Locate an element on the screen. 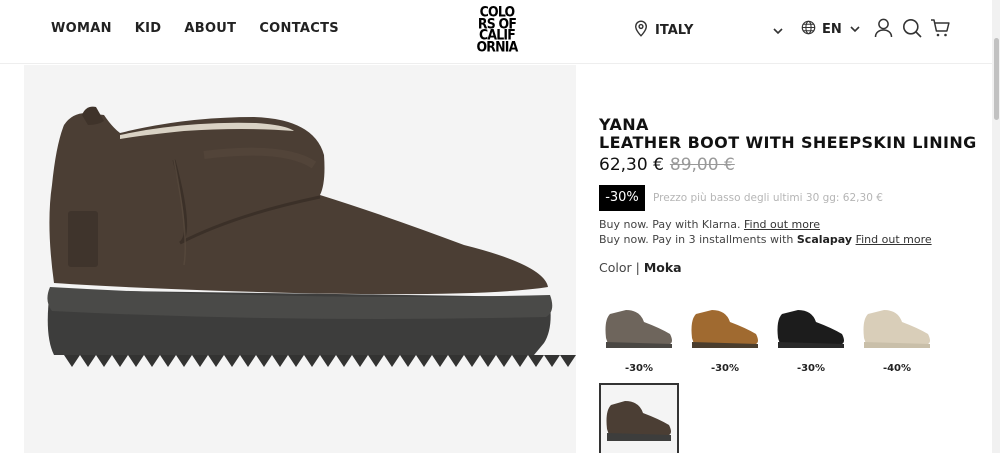 The image size is (1000, 453). nav-woman: WOMAN is located at coordinates (81, 29).